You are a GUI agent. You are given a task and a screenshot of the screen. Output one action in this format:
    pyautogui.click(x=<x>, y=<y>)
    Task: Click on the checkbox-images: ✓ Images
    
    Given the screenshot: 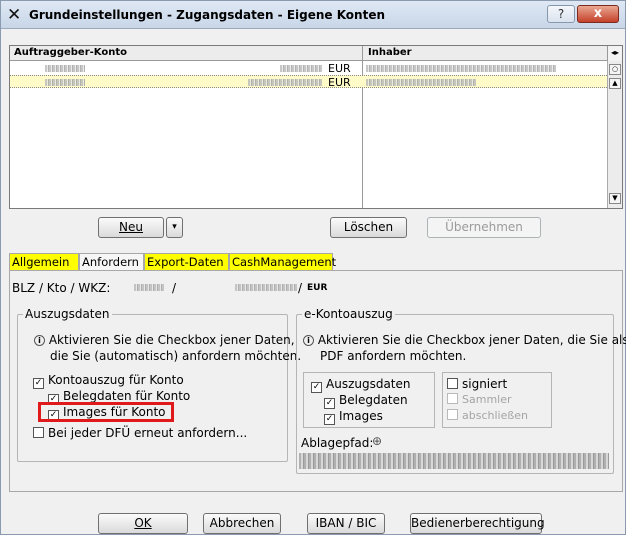 What is the action you would take?
    pyautogui.click(x=353, y=417)
    